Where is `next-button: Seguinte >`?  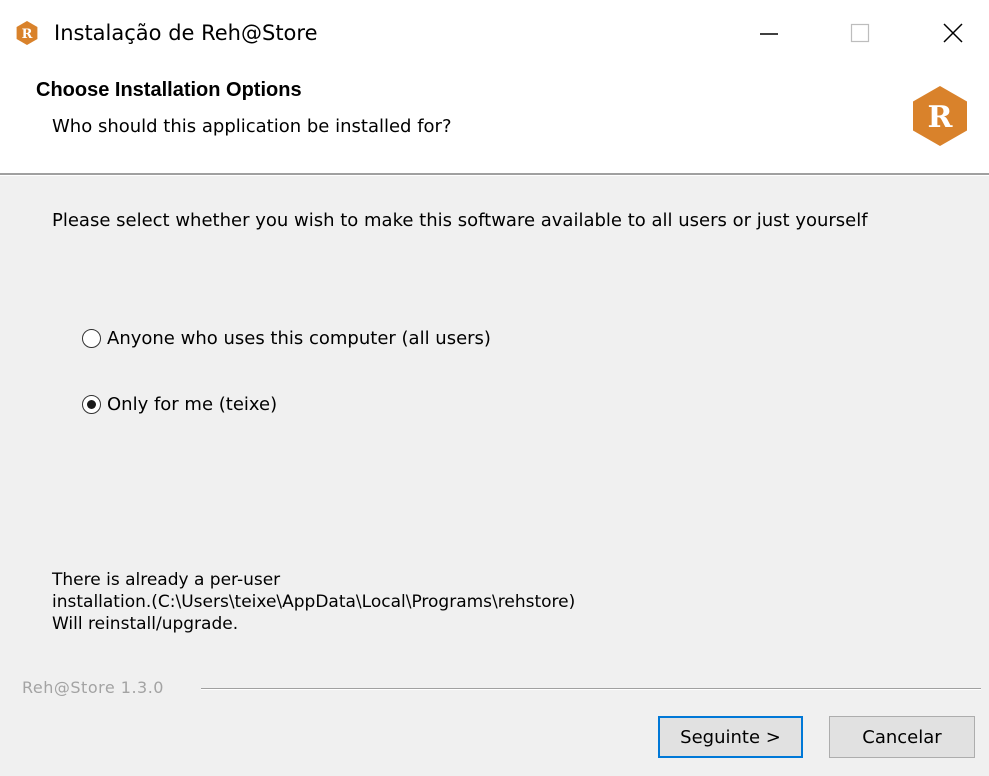
next-button: Seguinte > is located at coordinates (730, 737).